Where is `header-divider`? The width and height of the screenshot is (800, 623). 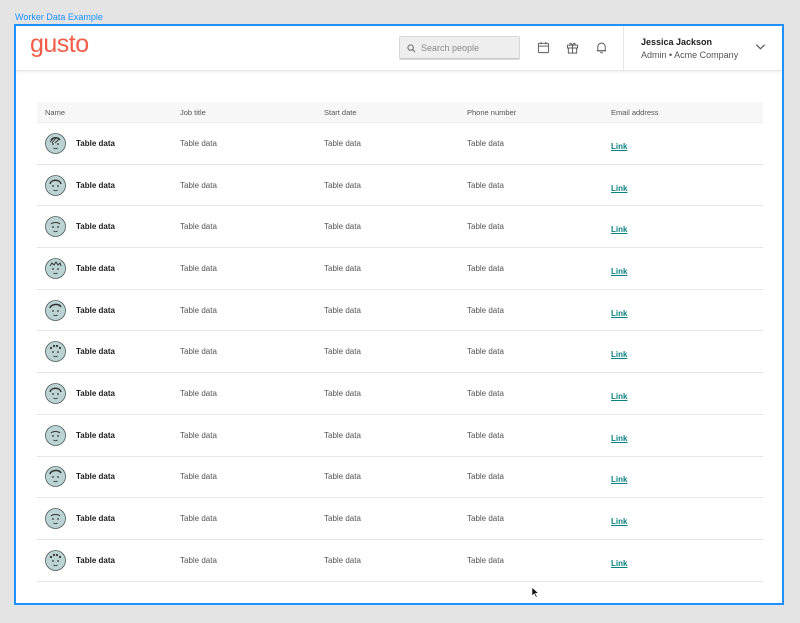
header-divider is located at coordinates (623, 48).